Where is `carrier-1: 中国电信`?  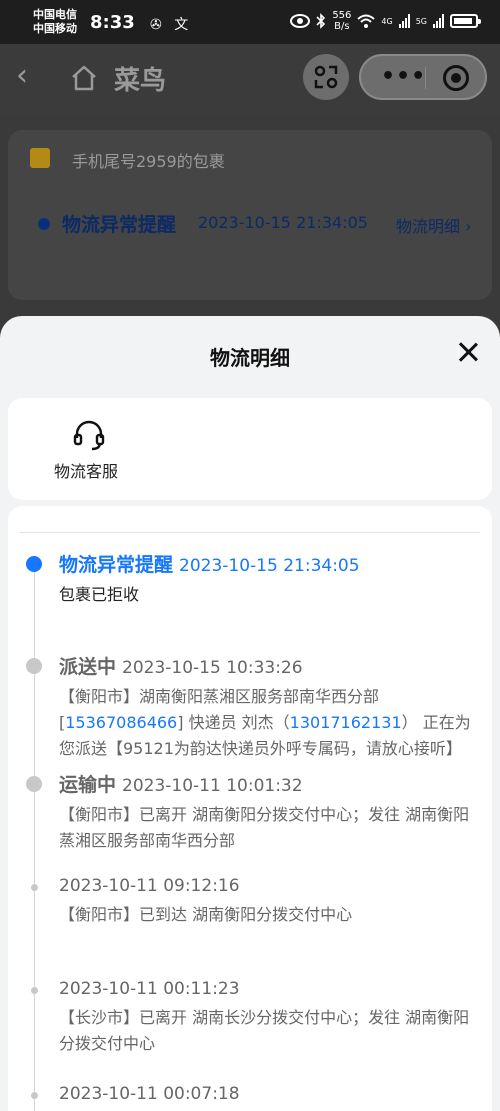
carrier-1: 中国电信 is located at coordinates (55, 14).